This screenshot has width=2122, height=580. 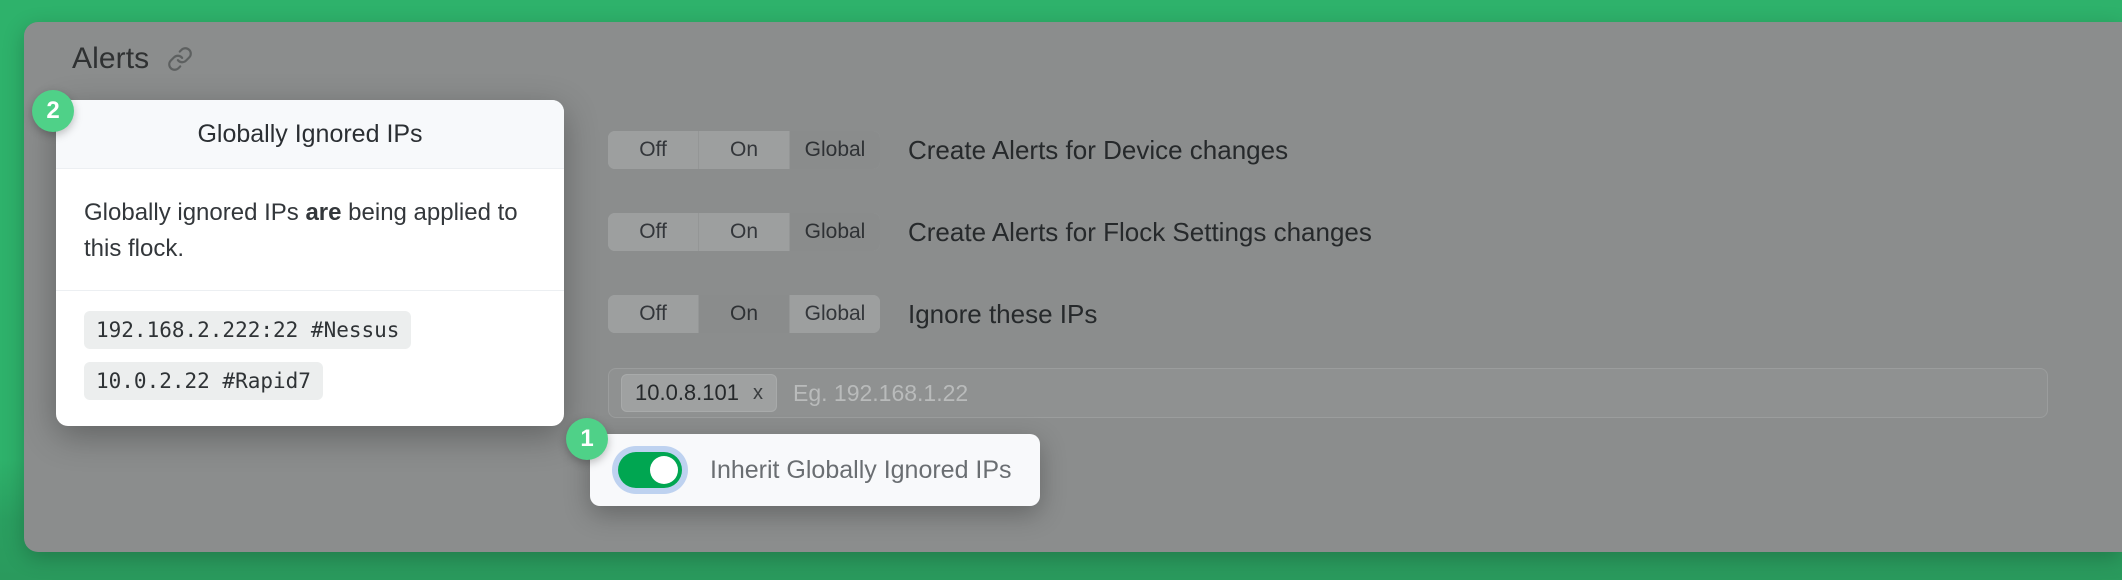 I want to click on setting-label: Create Alerts for Flock Settings changes, so click(x=1140, y=231).